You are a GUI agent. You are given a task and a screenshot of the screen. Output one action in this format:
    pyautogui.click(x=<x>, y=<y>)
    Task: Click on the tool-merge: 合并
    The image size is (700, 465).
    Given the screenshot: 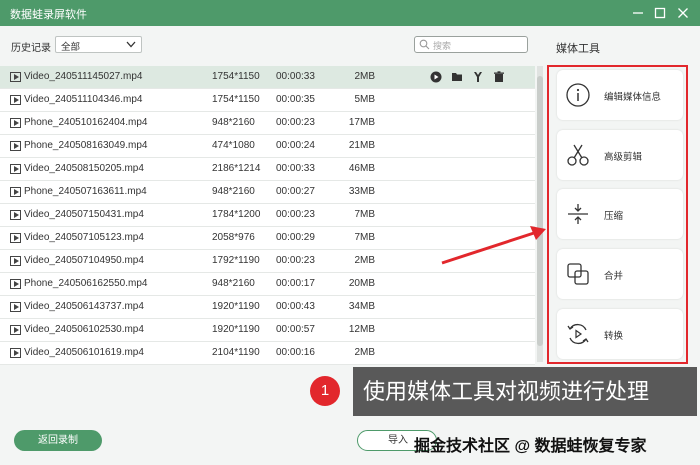 What is the action you would take?
    pyautogui.click(x=620, y=274)
    